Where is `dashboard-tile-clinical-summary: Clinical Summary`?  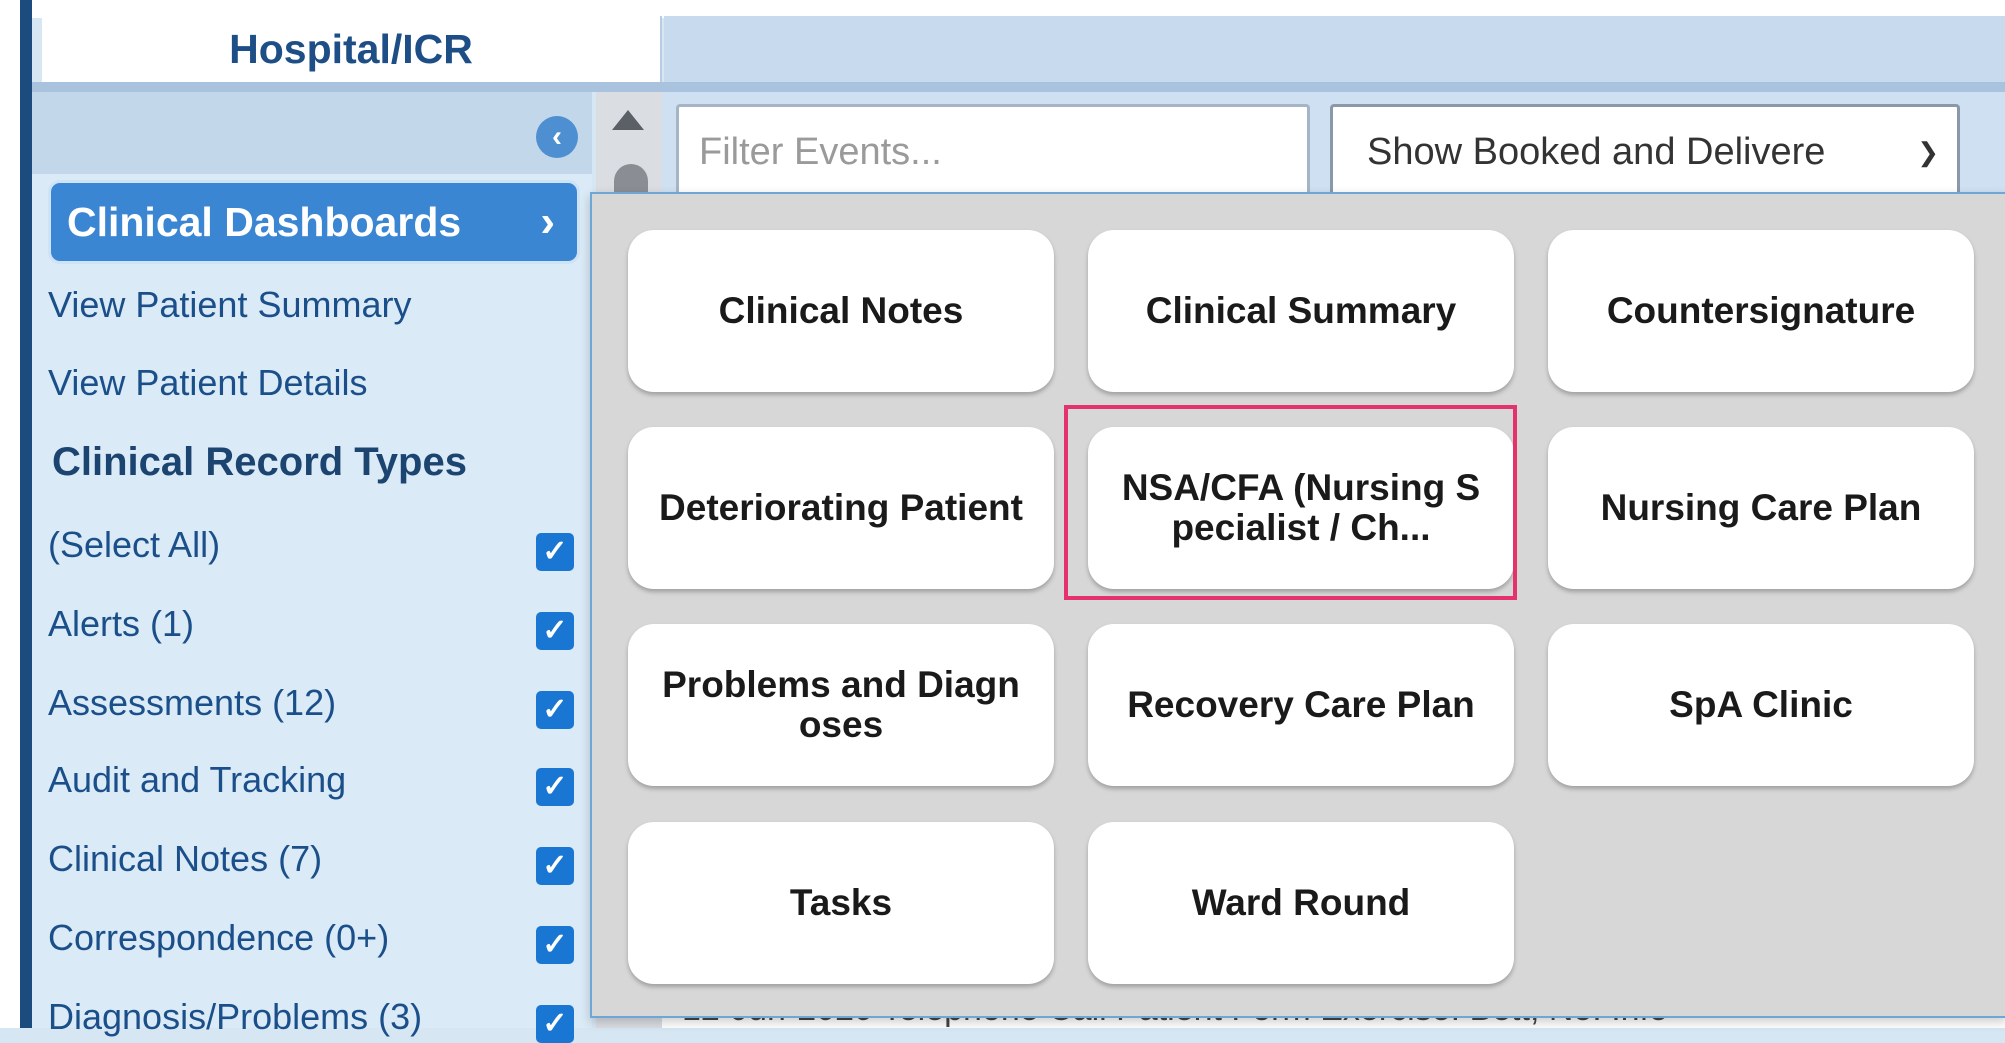
dashboard-tile-clinical-summary: Clinical Summary is located at coordinates (1301, 311).